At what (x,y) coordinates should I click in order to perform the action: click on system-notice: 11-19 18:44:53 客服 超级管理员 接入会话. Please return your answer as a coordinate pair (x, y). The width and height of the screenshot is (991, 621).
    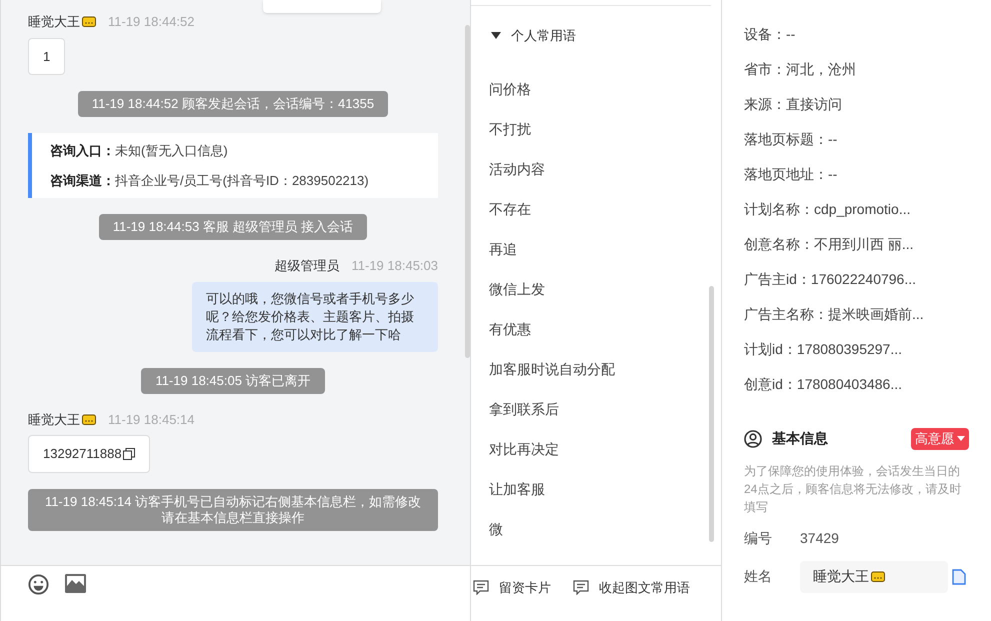
    Looking at the image, I should click on (233, 227).